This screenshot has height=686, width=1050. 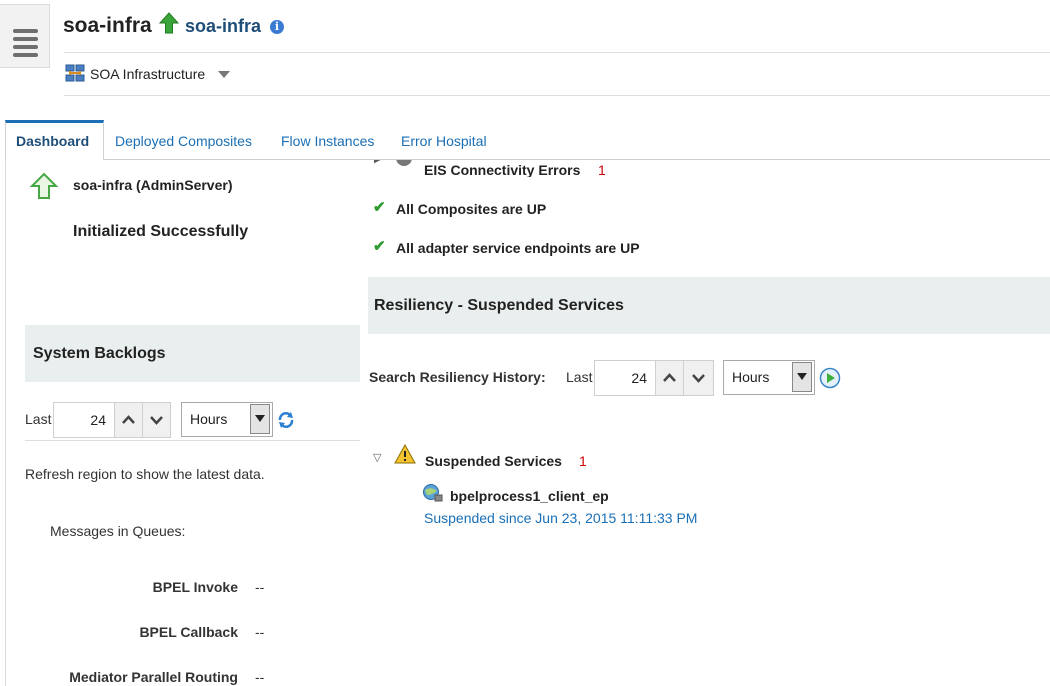 I want to click on collapse-triangle-icon: ▽, so click(x=377, y=457).